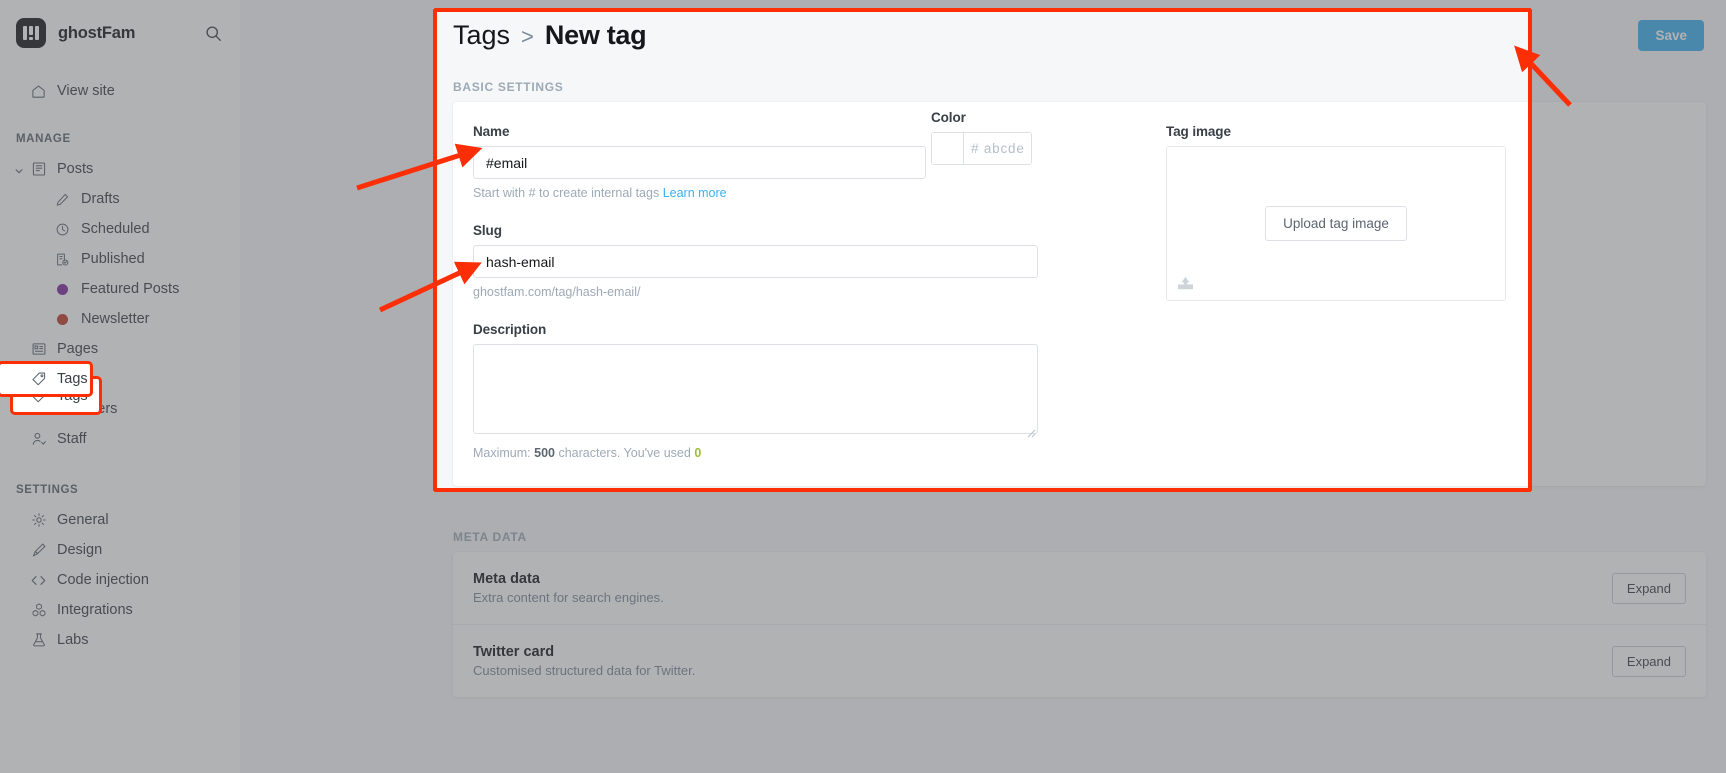 Image resolution: width=1726 pixels, height=773 pixels. What do you see at coordinates (755, 453) in the screenshot?
I see `description-char-counter: Maximum: 500 characters. You've used 0` at bounding box center [755, 453].